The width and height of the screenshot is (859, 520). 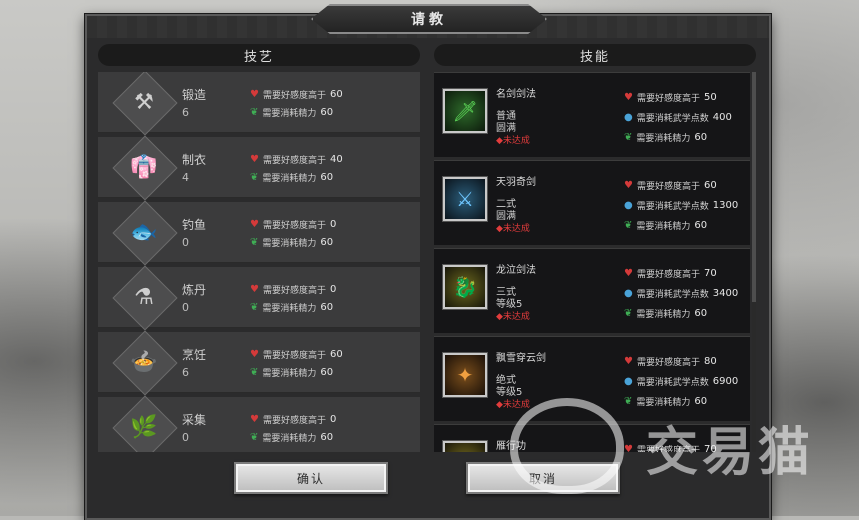 I want to click on skill-name: 天羽奇剑, so click(x=516, y=182).